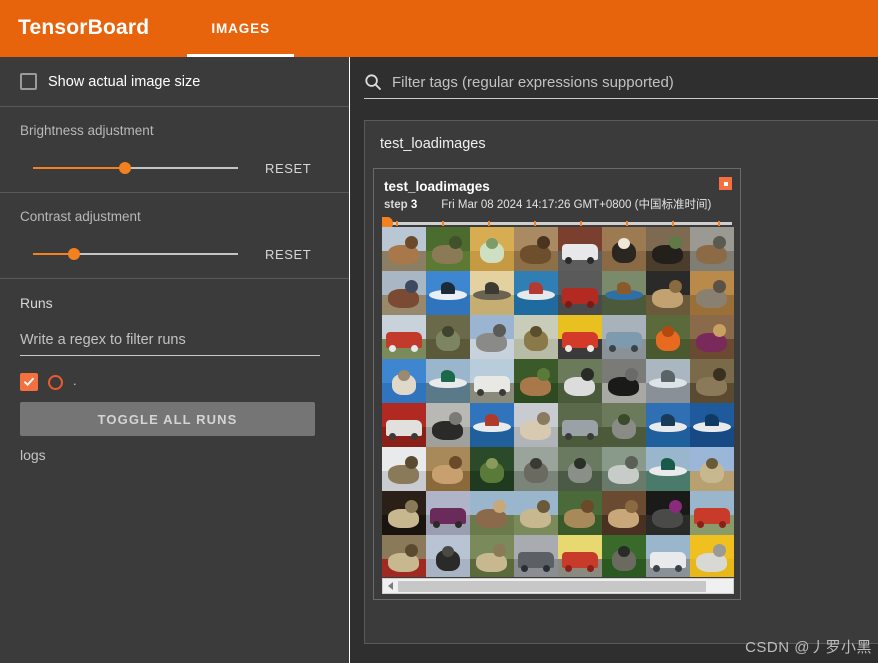 The width and height of the screenshot is (878, 663). What do you see at coordinates (125, 168) in the screenshot?
I see `brightness-slider-thumb` at bounding box center [125, 168].